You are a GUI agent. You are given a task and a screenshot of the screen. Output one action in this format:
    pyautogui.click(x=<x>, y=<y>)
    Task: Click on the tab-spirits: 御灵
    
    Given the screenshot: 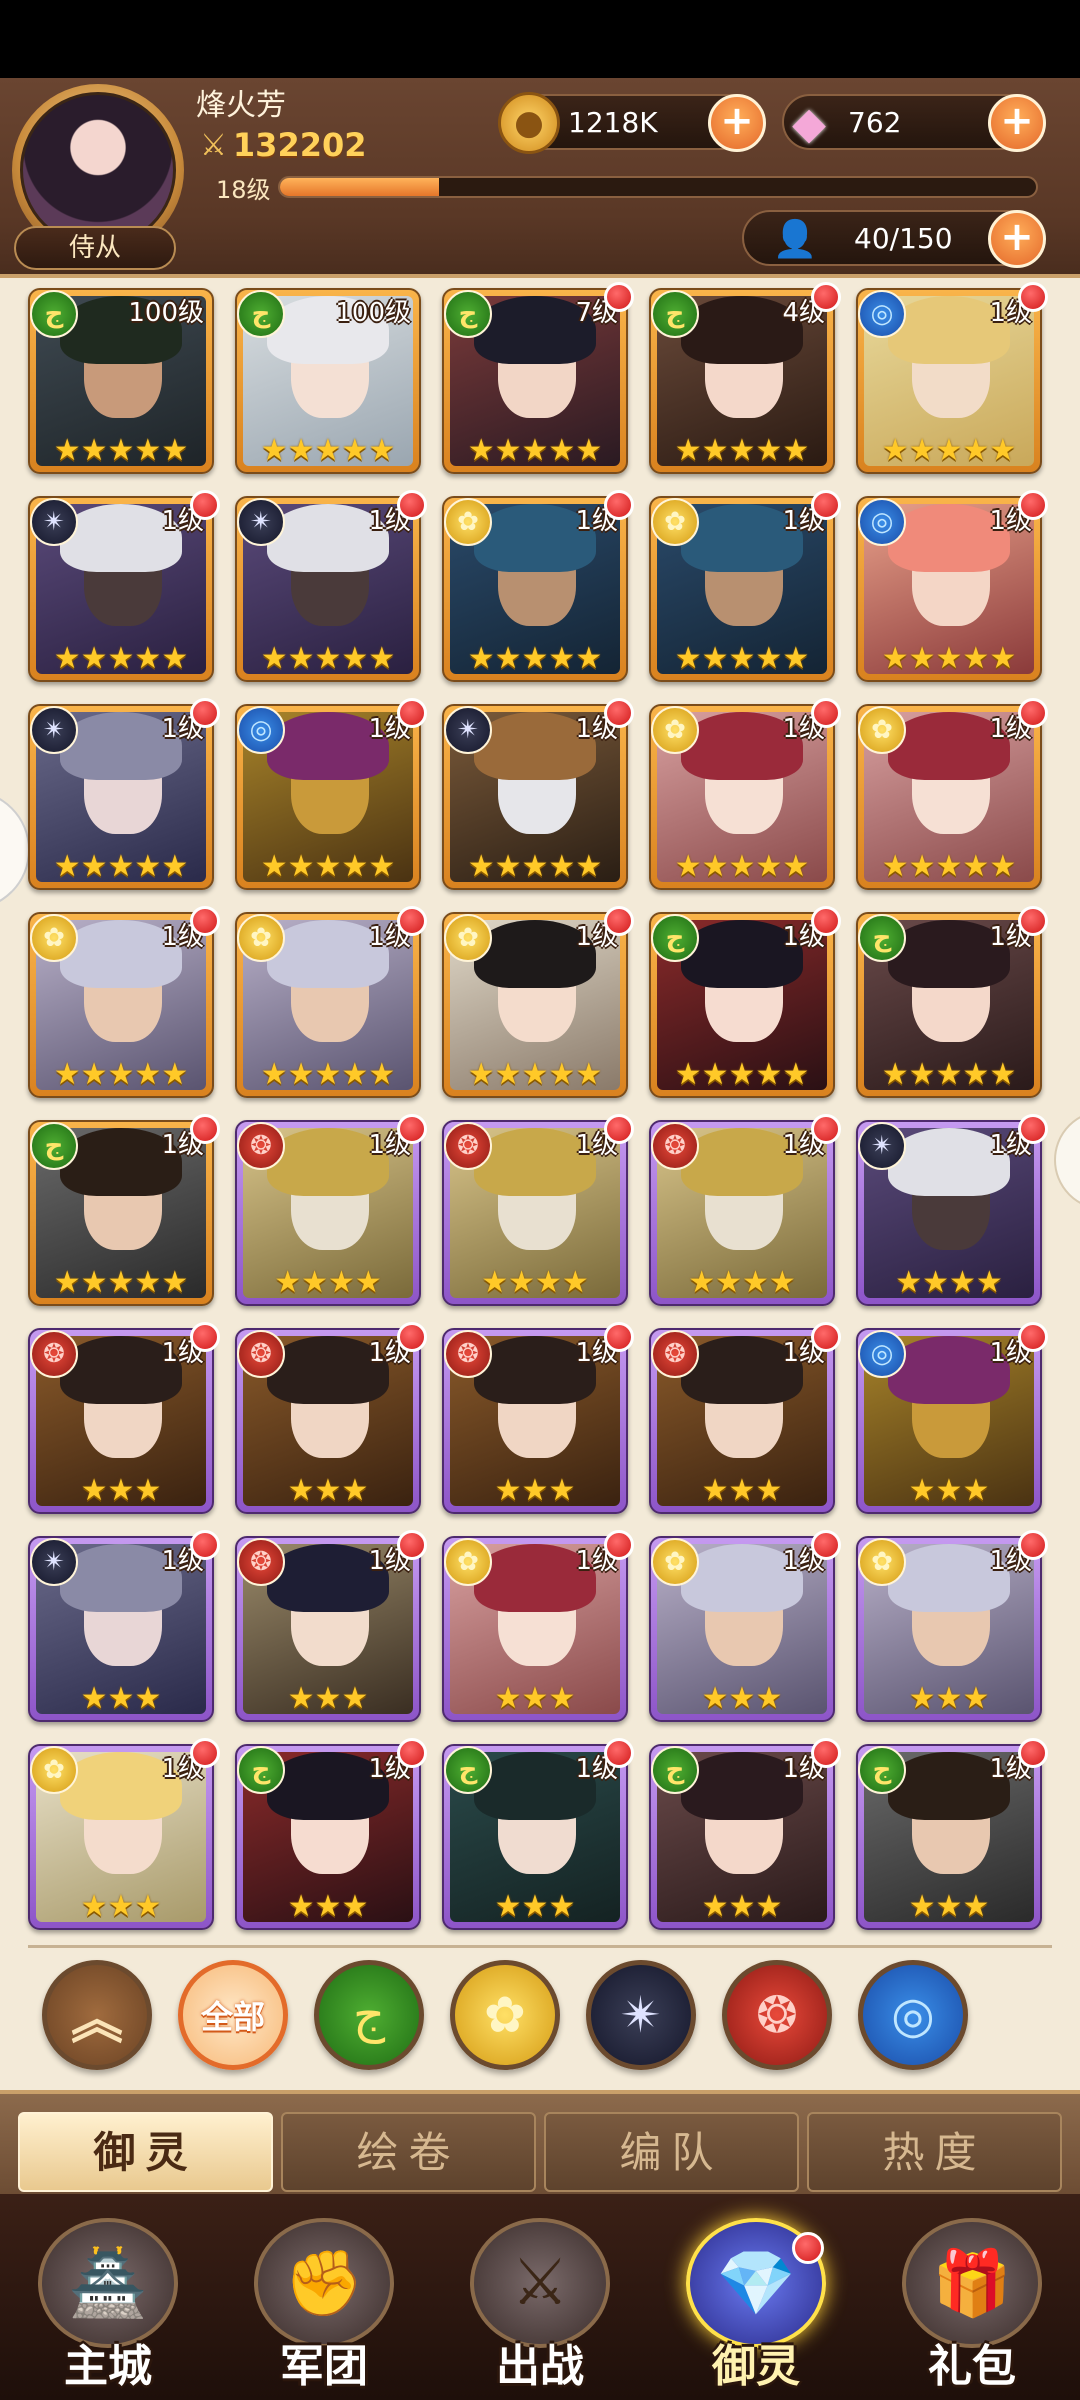 What is the action you would take?
    pyautogui.click(x=145, y=2152)
    